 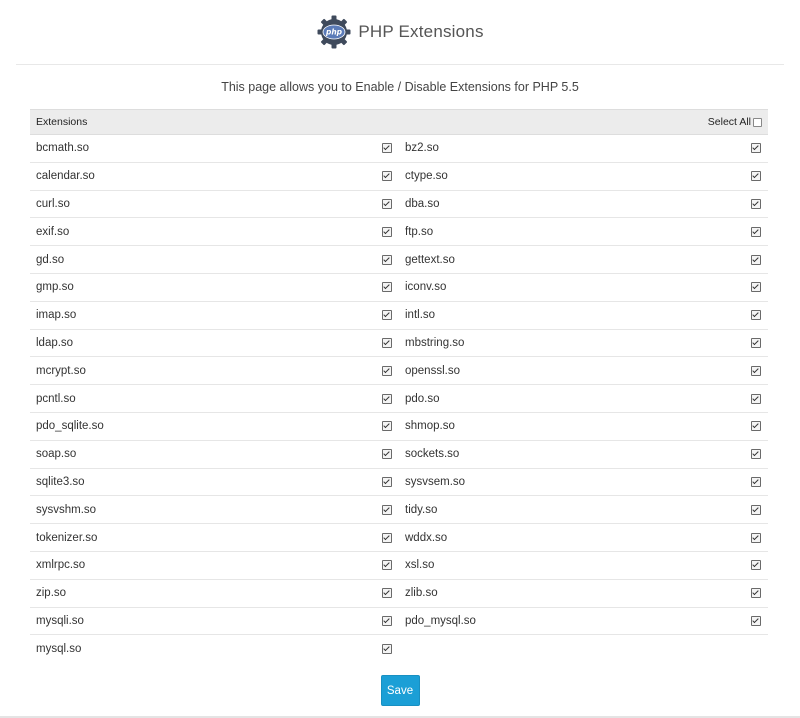 I want to click on extension-name: mcrypt.so, so click(x=61, y=370).